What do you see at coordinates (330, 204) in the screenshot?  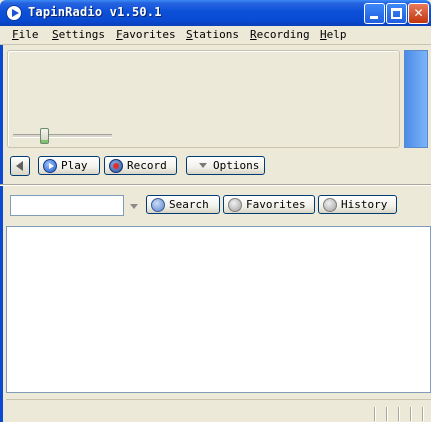 I see `history-icon` at bounding box center [330, 204].